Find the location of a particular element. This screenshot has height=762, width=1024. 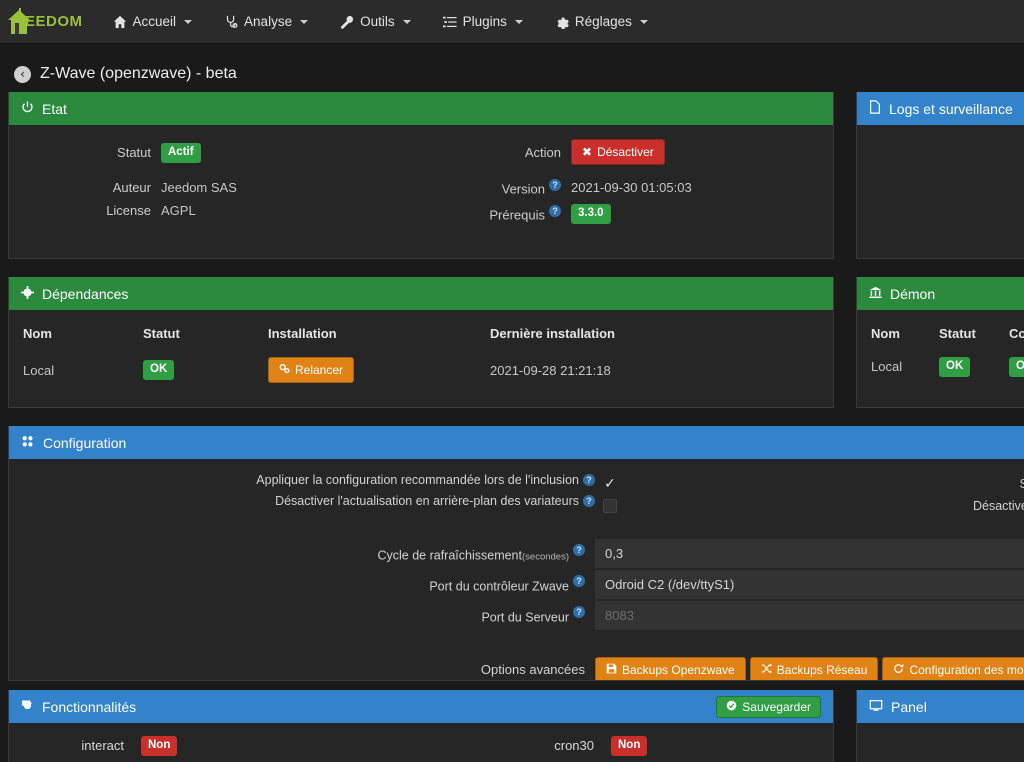

panel-panel: Panel Afficher is located at coordinates (940, 726).